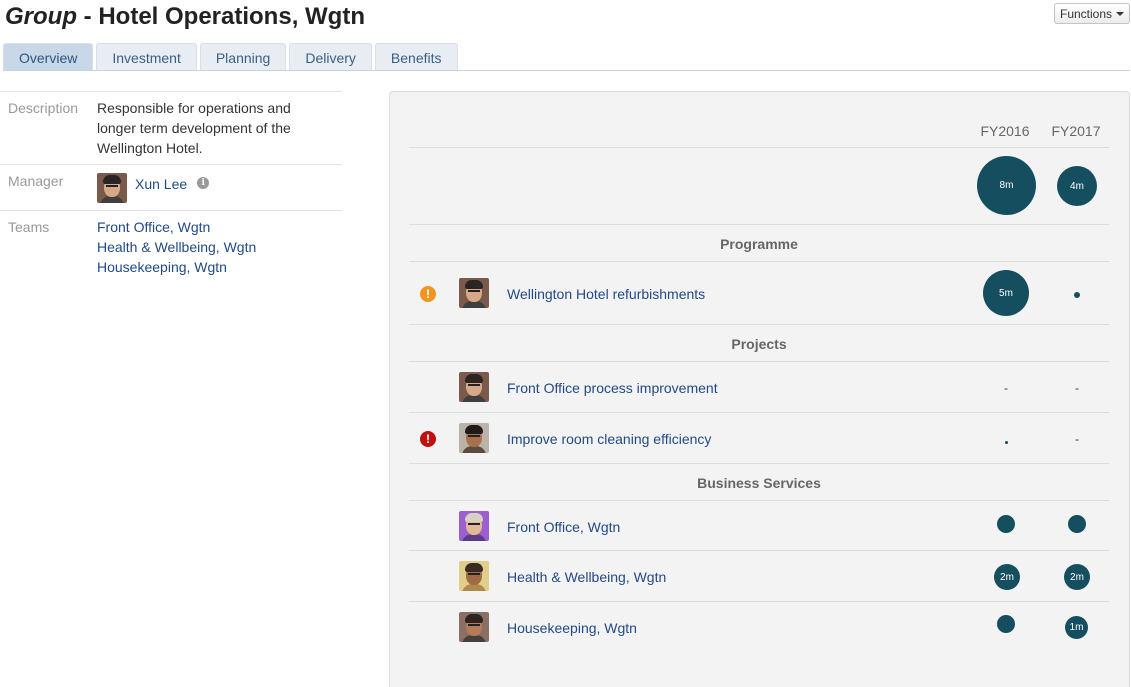  I want to click on team-link-health-wellbeing: Health & Wellbeing, Wgtn, so click(219, 247).